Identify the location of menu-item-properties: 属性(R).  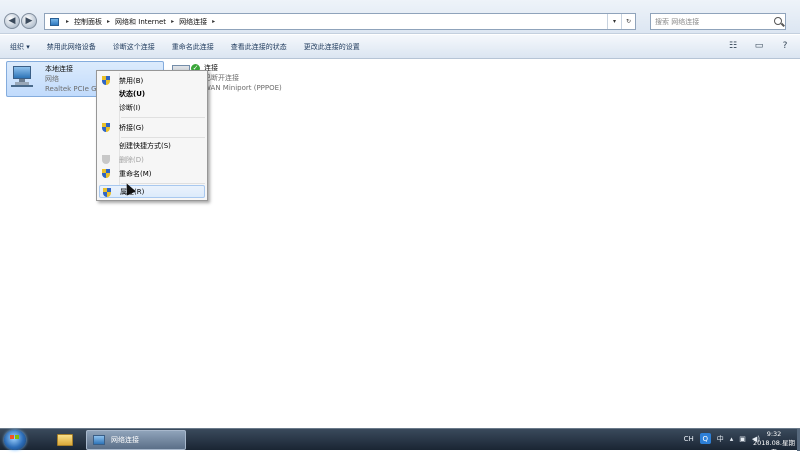
(152, 191).